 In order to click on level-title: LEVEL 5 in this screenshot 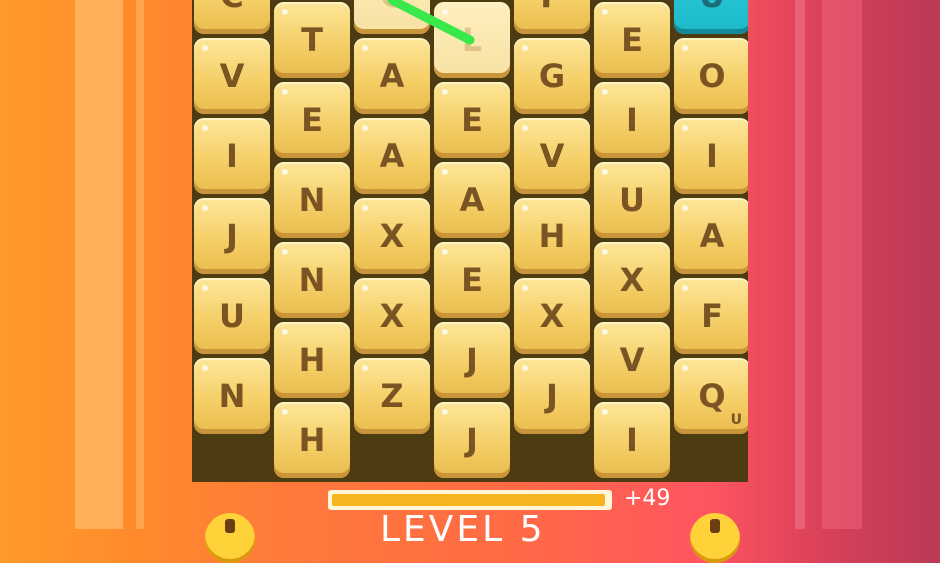, I will do `click(463, 529)`.